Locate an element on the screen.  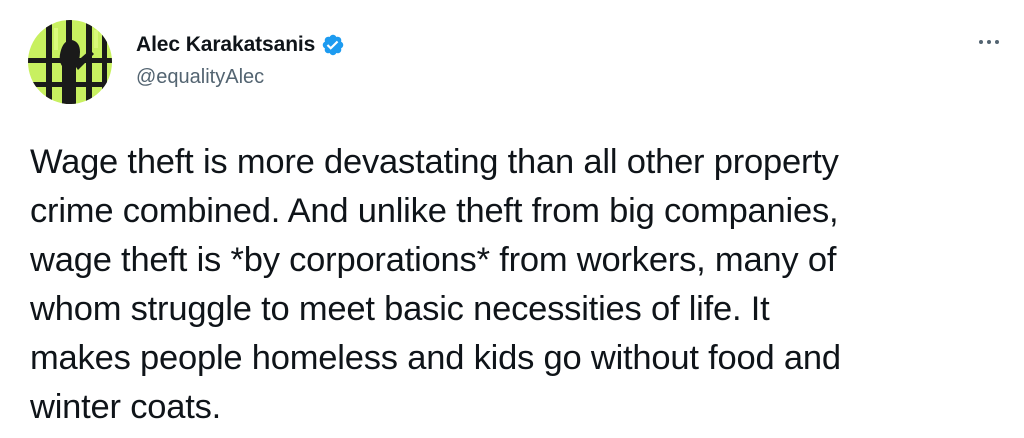
more-options-button is located at coordinates (989, 42).